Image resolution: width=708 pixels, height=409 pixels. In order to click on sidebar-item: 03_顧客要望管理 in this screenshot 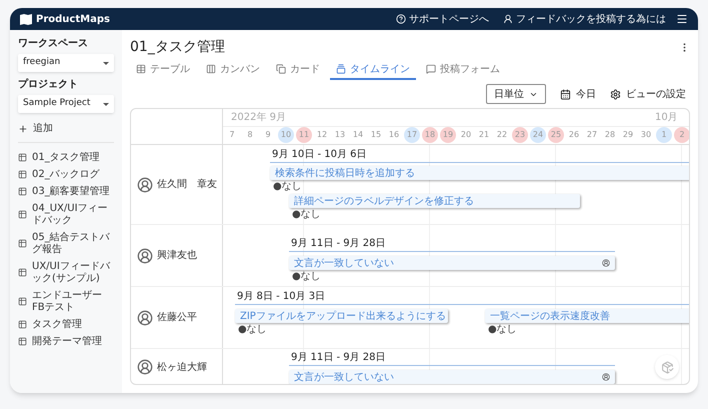, I will do `click(66, 191)`.